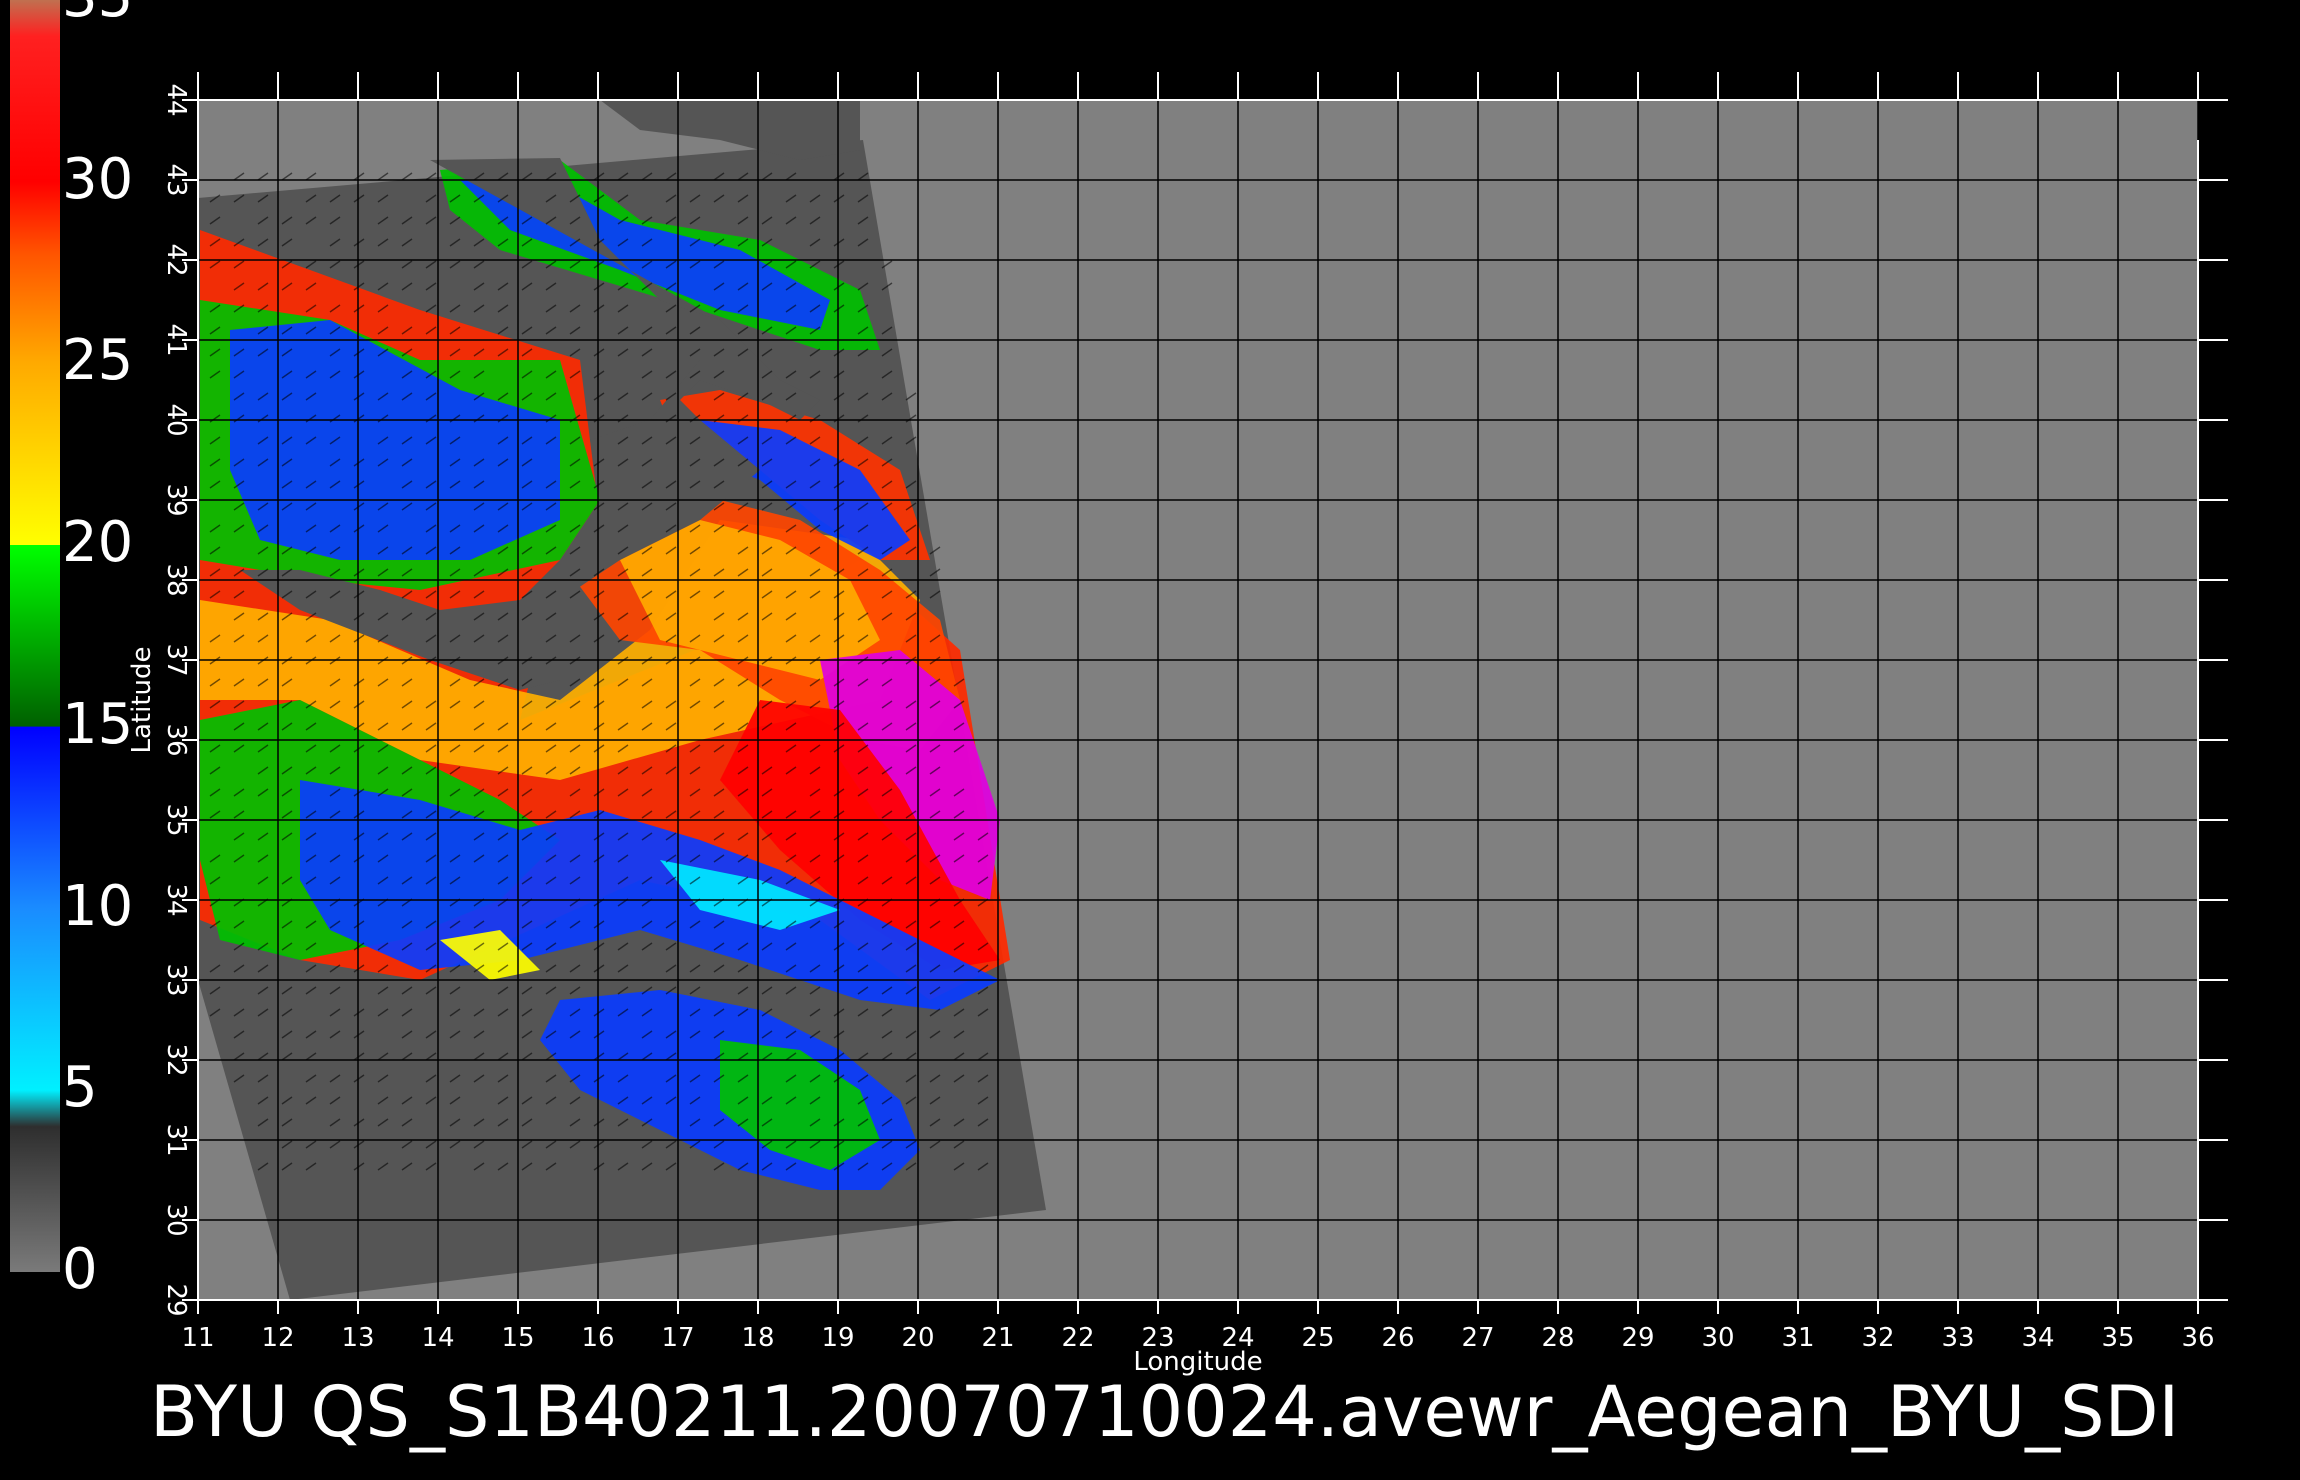  Describe the element at coordinates (277, 1338) in the screenshot. I see `lon-tick-label: 12` at that location.